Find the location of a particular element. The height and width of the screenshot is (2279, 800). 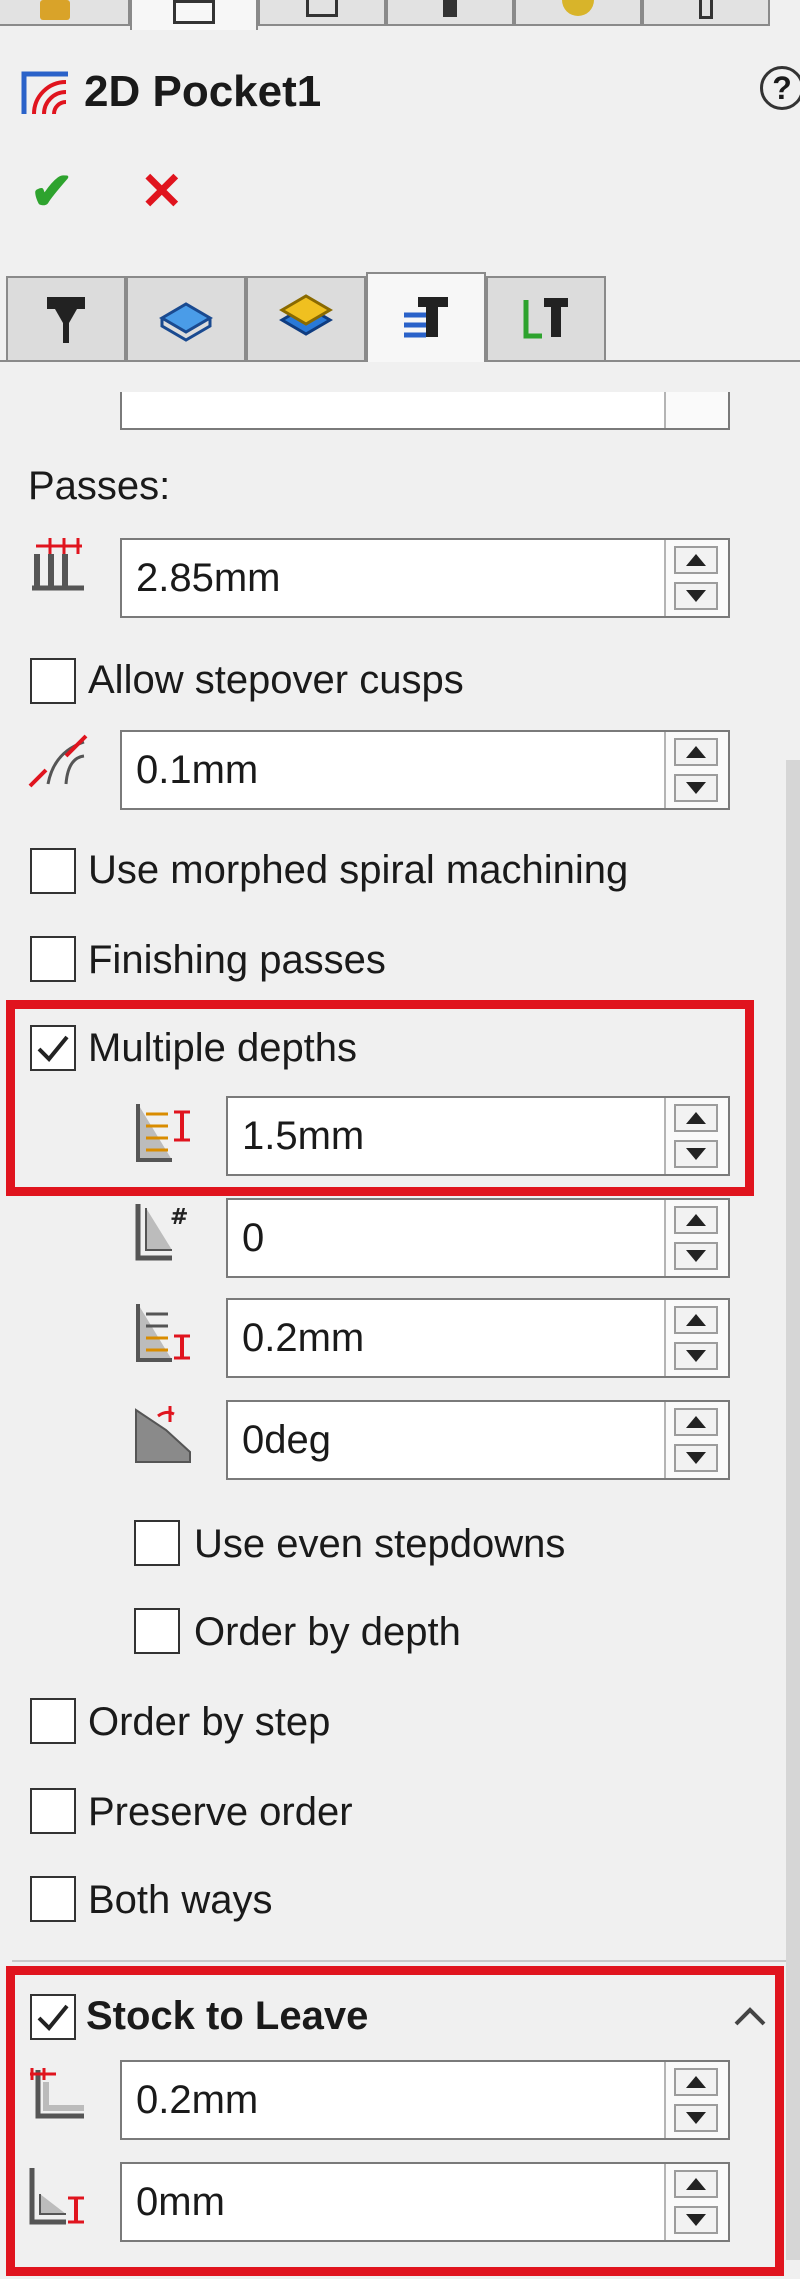

finishing-passes-label: Finishing passes is located at coordinates (237, 960).